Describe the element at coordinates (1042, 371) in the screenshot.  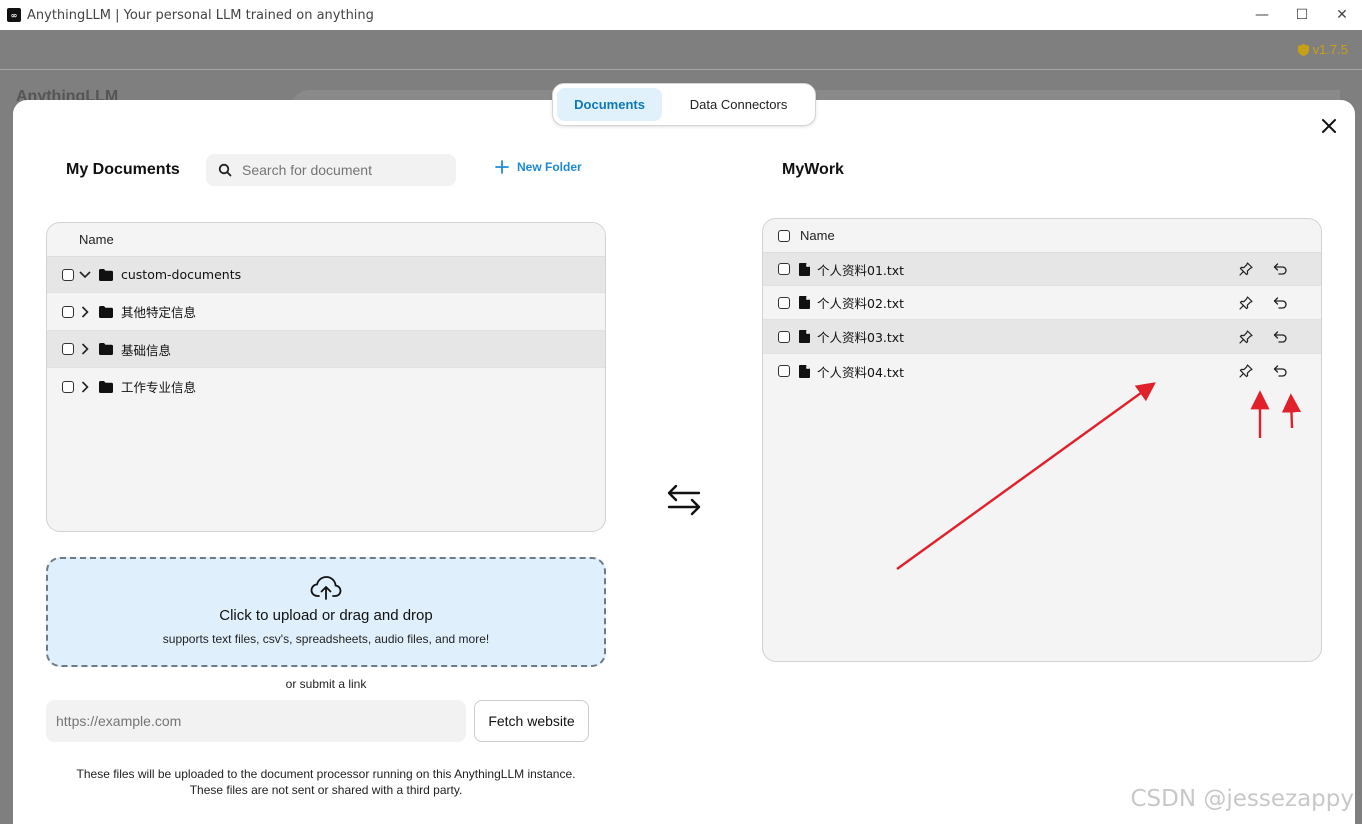
I see `workspace-file-row: 个人资料04.txt` at that location.